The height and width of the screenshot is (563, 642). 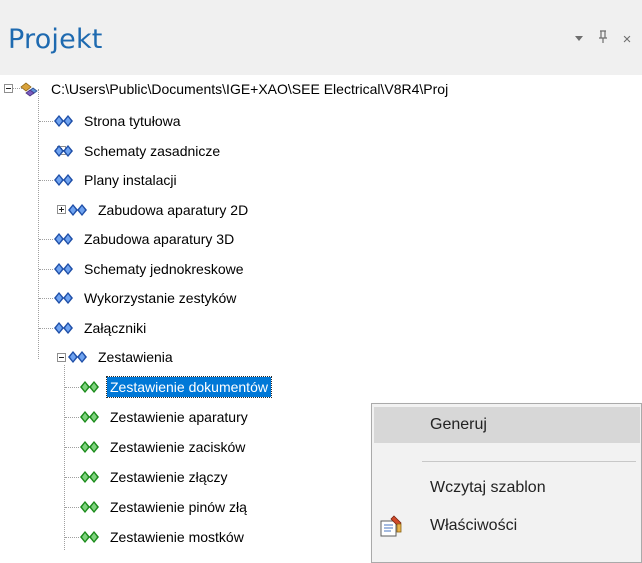 I want to click on tree-item-label: Zestawienie zacisków, so click(x=178, y=447).